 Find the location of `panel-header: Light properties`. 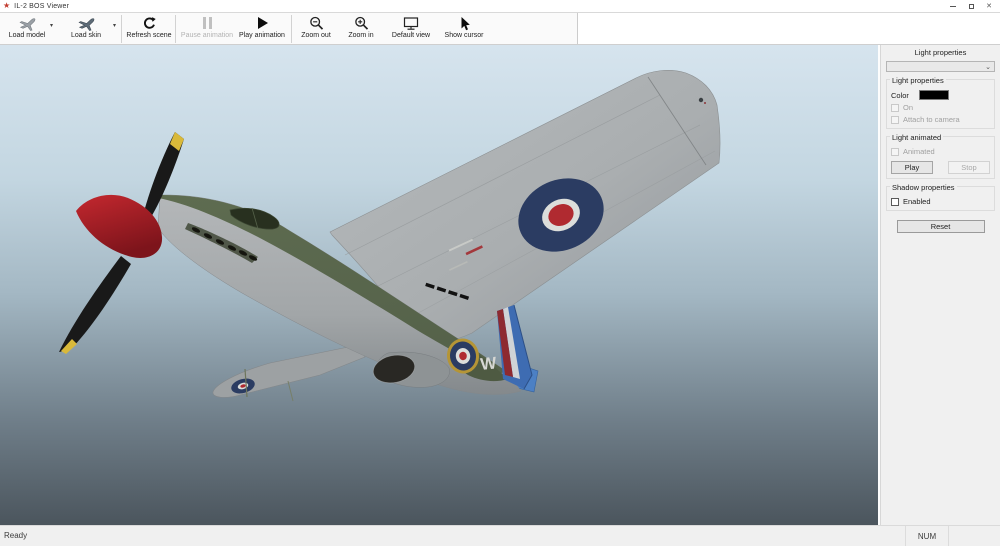

panel-header: Light properties is located at coordinates (940, 52).